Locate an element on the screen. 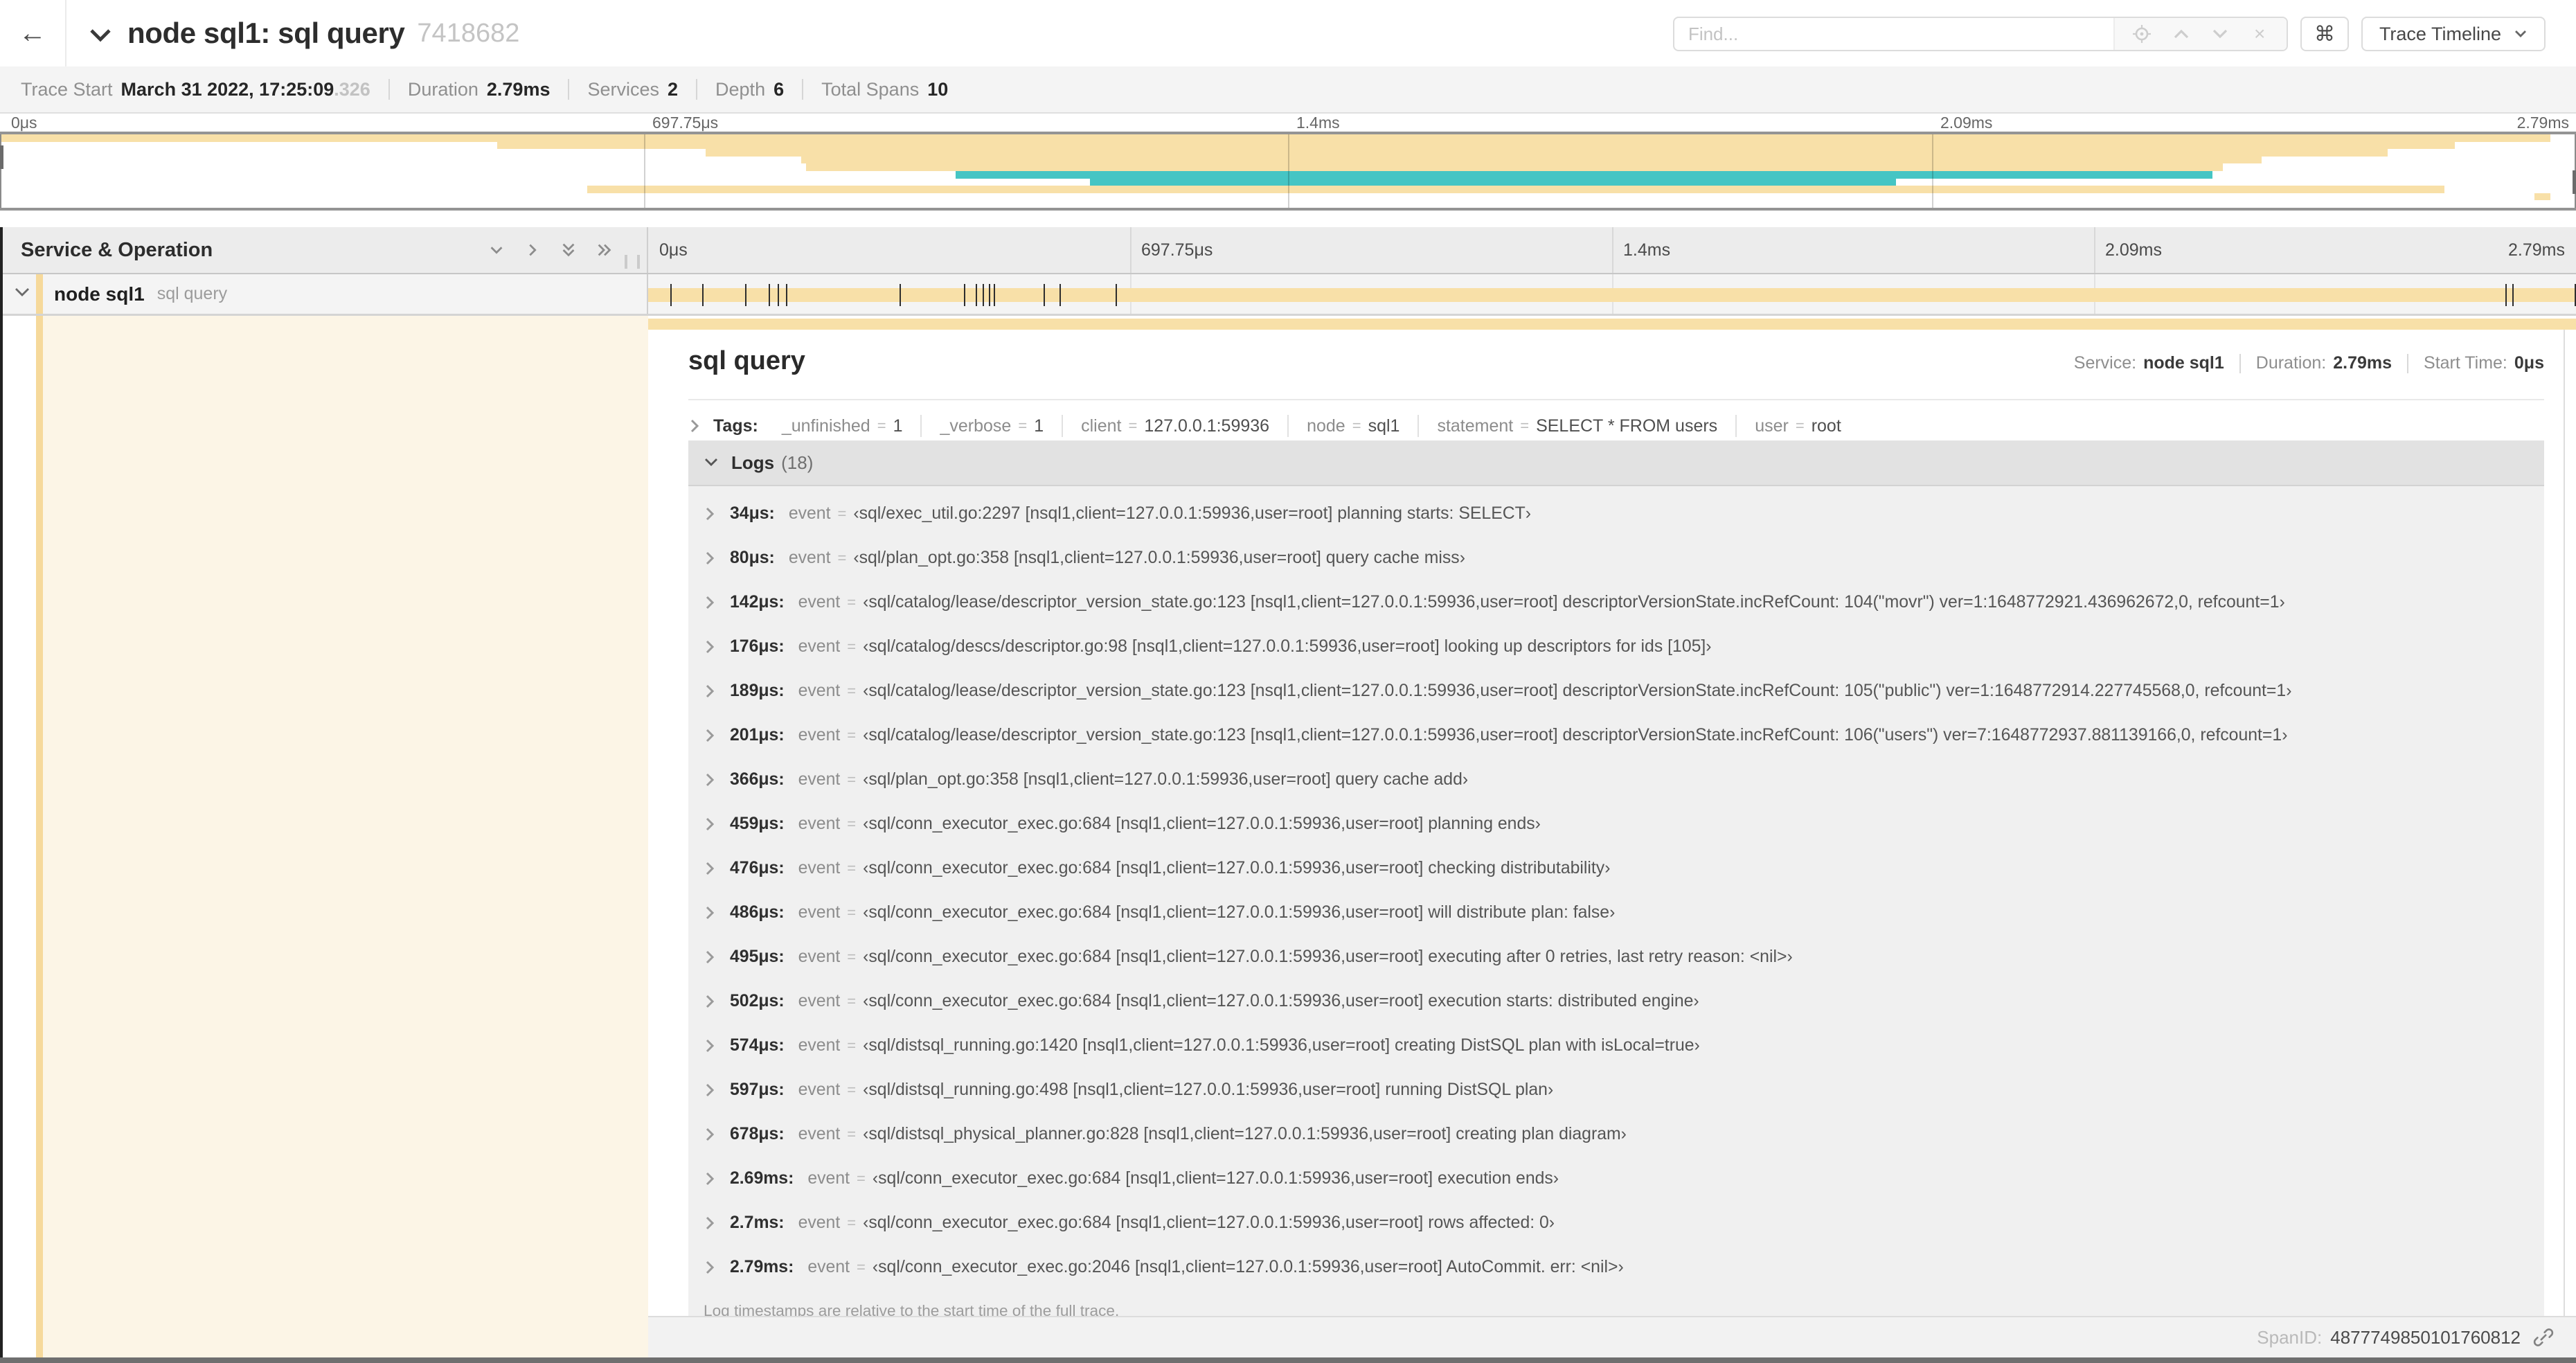 The height and width of the screenshot is (1363, 2576). double-chevron-down-icon is located at coordinates (569, 250).